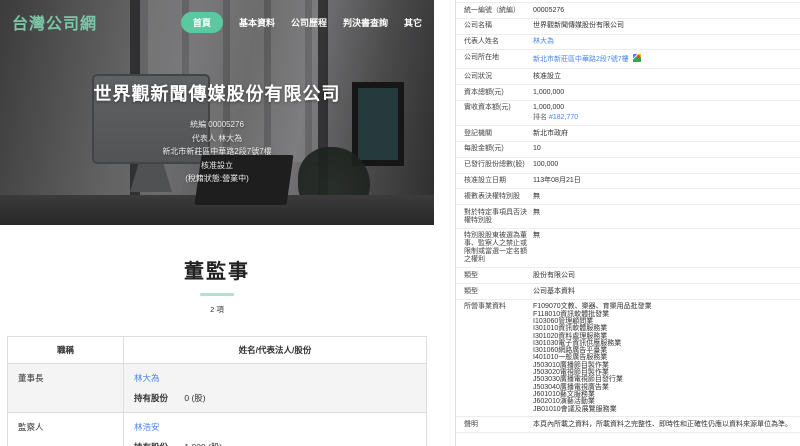 This screenshot has height=446, width=800. Describe the element at coordinates (492, 10) in the screenshot. I see `detail-label: 統一編號（統編）` at that location.